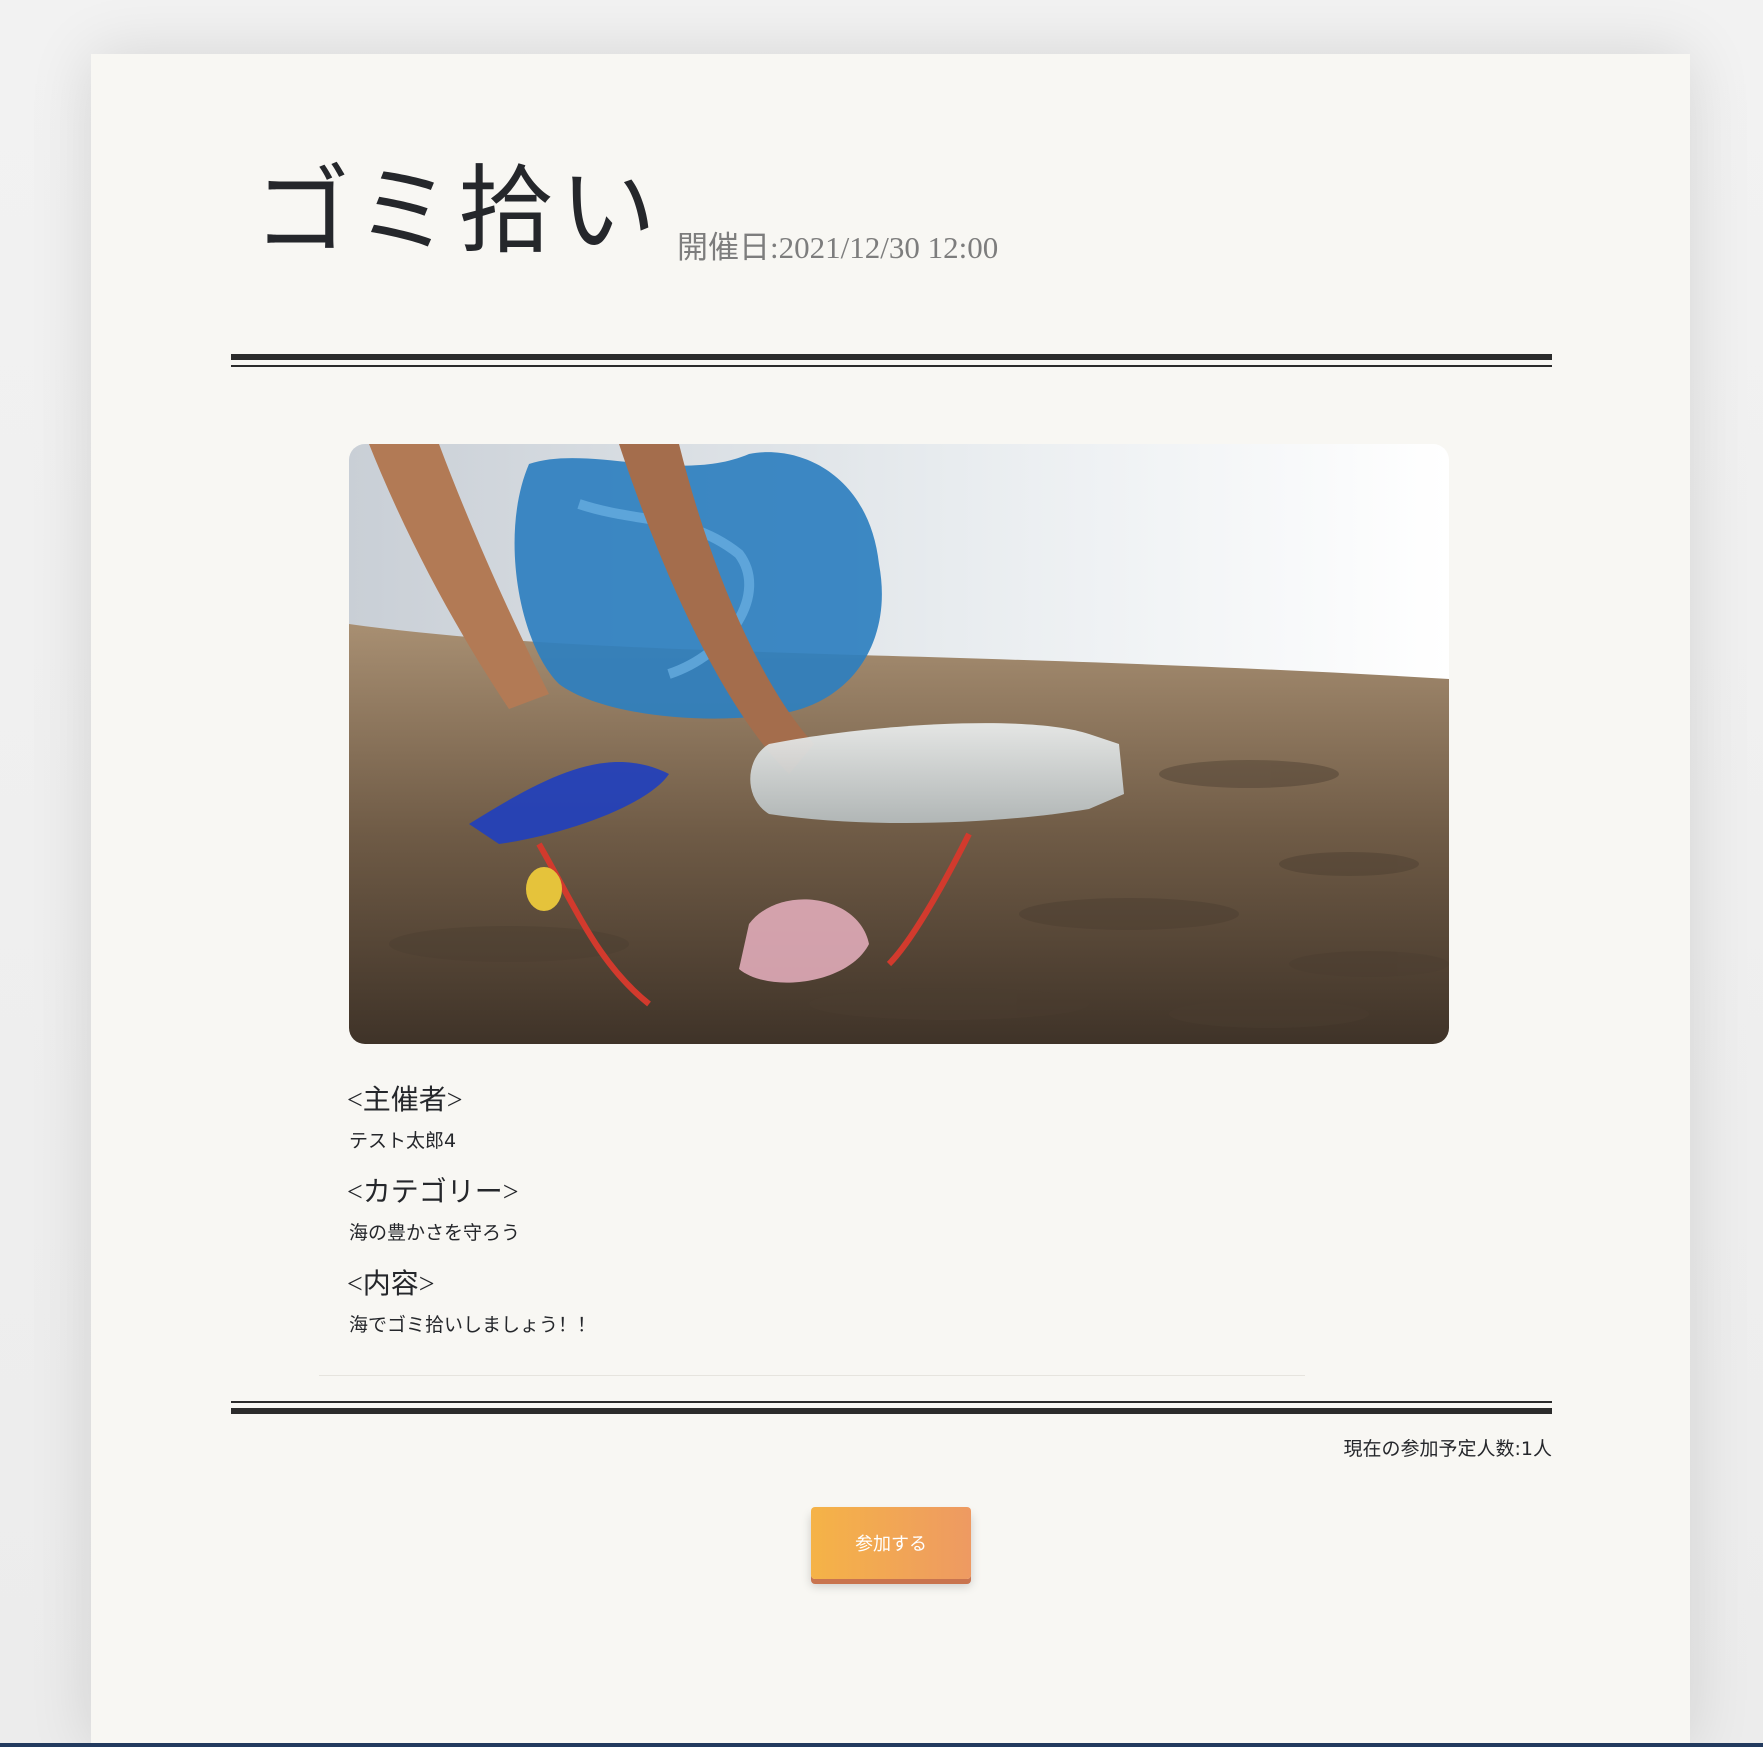 This screenshot has height=1747, width=1763. I want to click on organizer-heading: <主催者>, so click(405, 1100).